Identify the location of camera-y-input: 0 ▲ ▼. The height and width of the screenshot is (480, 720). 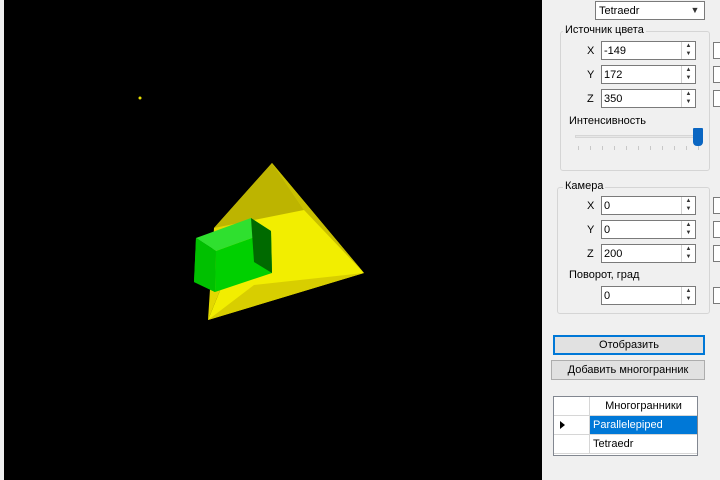
(648, 229).